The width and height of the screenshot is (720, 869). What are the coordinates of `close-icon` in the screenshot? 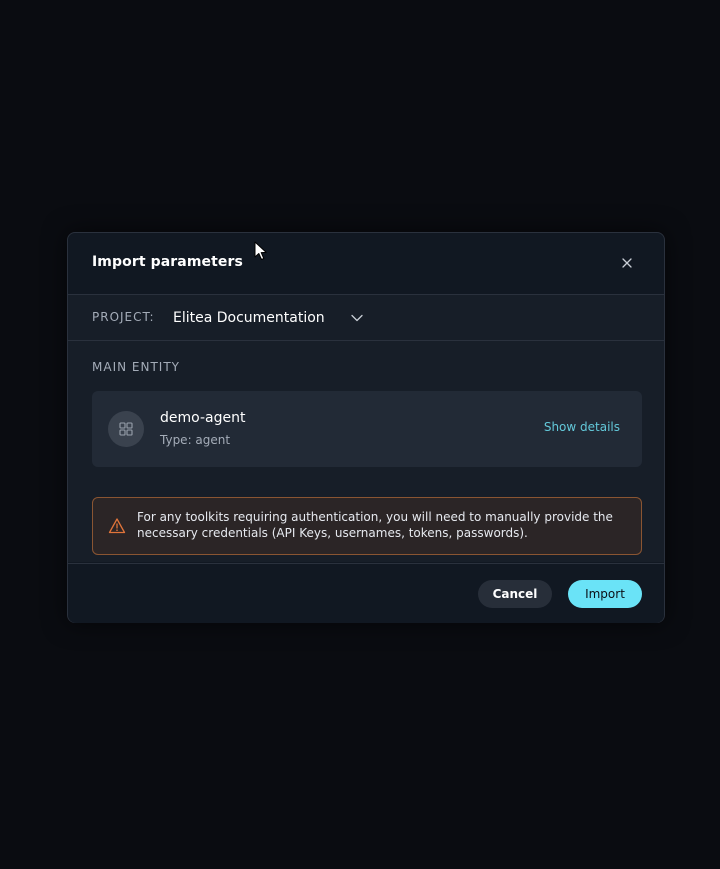 It's located at (627, 263).